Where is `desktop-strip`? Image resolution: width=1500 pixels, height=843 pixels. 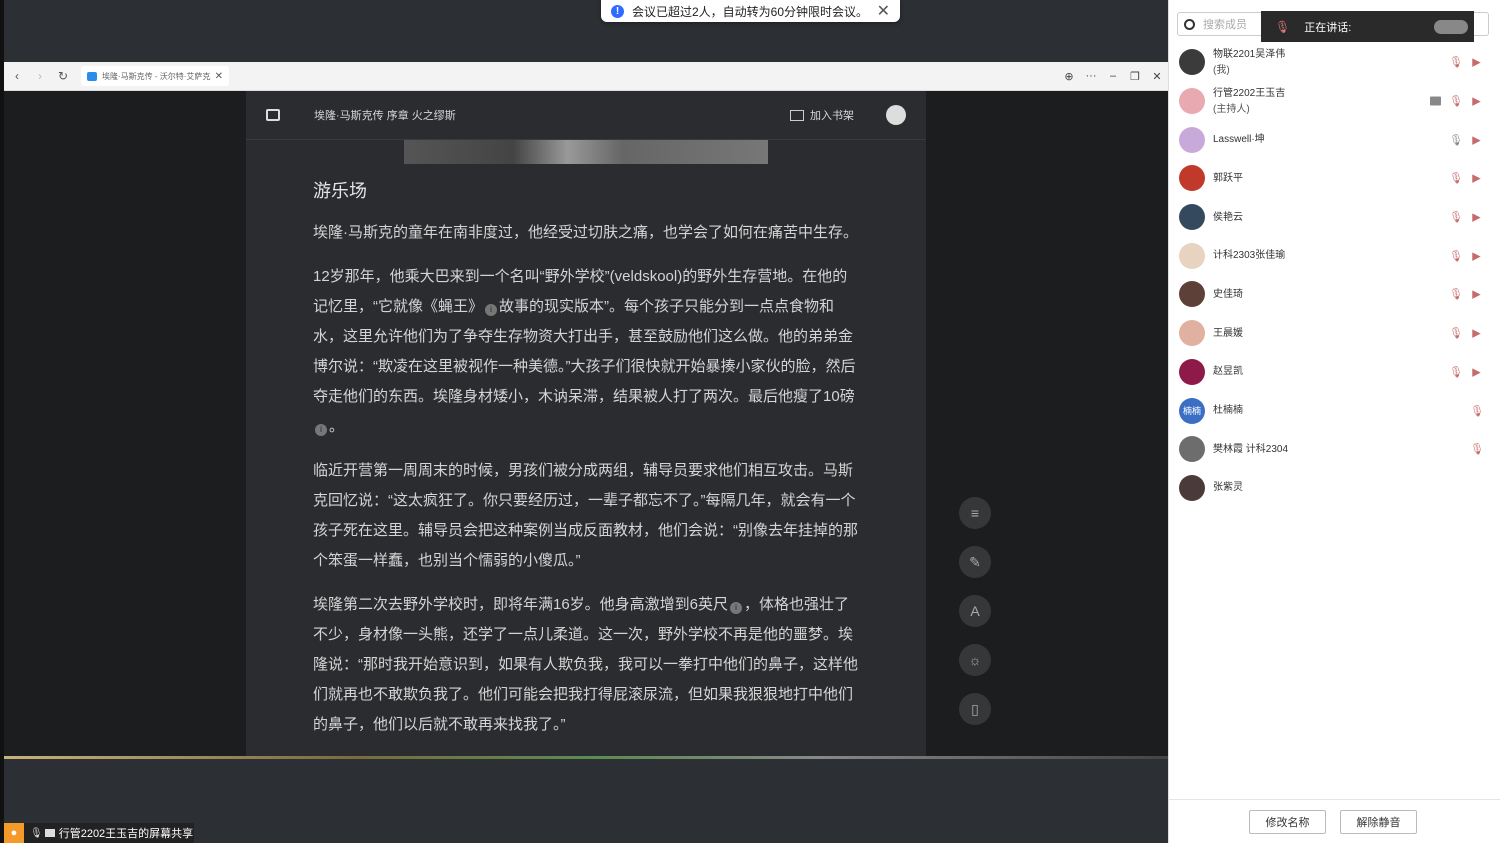
desktop-strip is located at coordinates (586, 757).